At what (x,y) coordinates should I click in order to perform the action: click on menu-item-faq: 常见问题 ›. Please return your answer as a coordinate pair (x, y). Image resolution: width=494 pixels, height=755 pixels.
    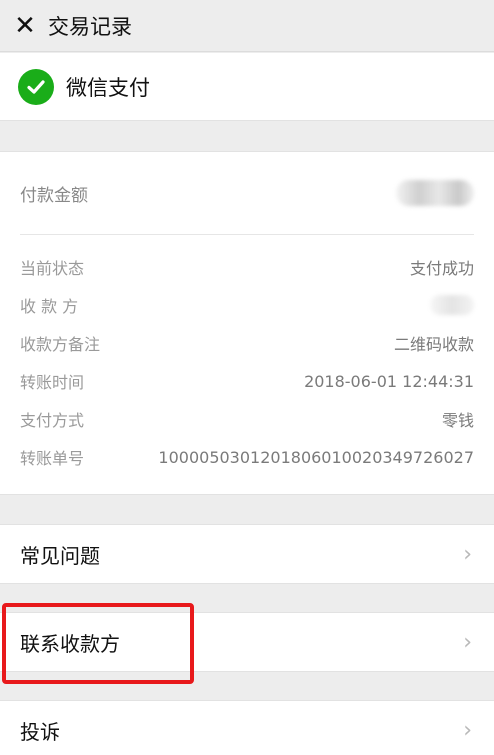
    Looking at the image, I should click on (247, 554).